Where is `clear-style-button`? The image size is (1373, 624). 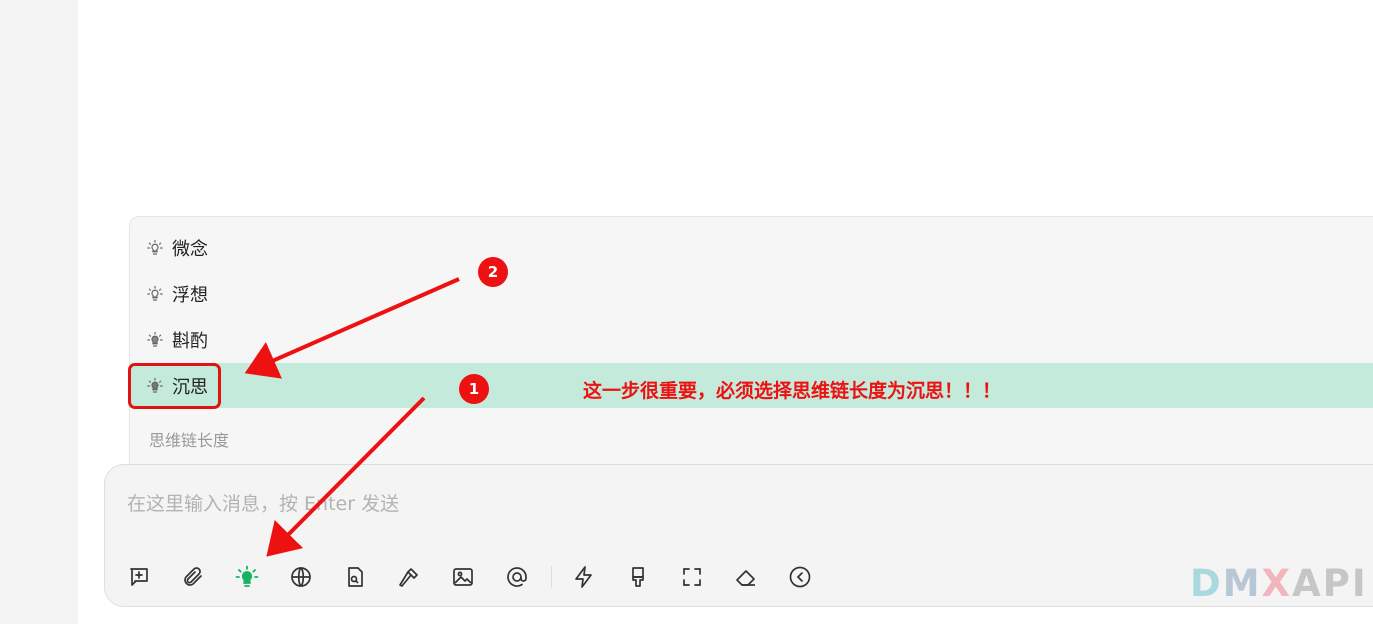
clear-style-button is located at coordinates (638, 577).